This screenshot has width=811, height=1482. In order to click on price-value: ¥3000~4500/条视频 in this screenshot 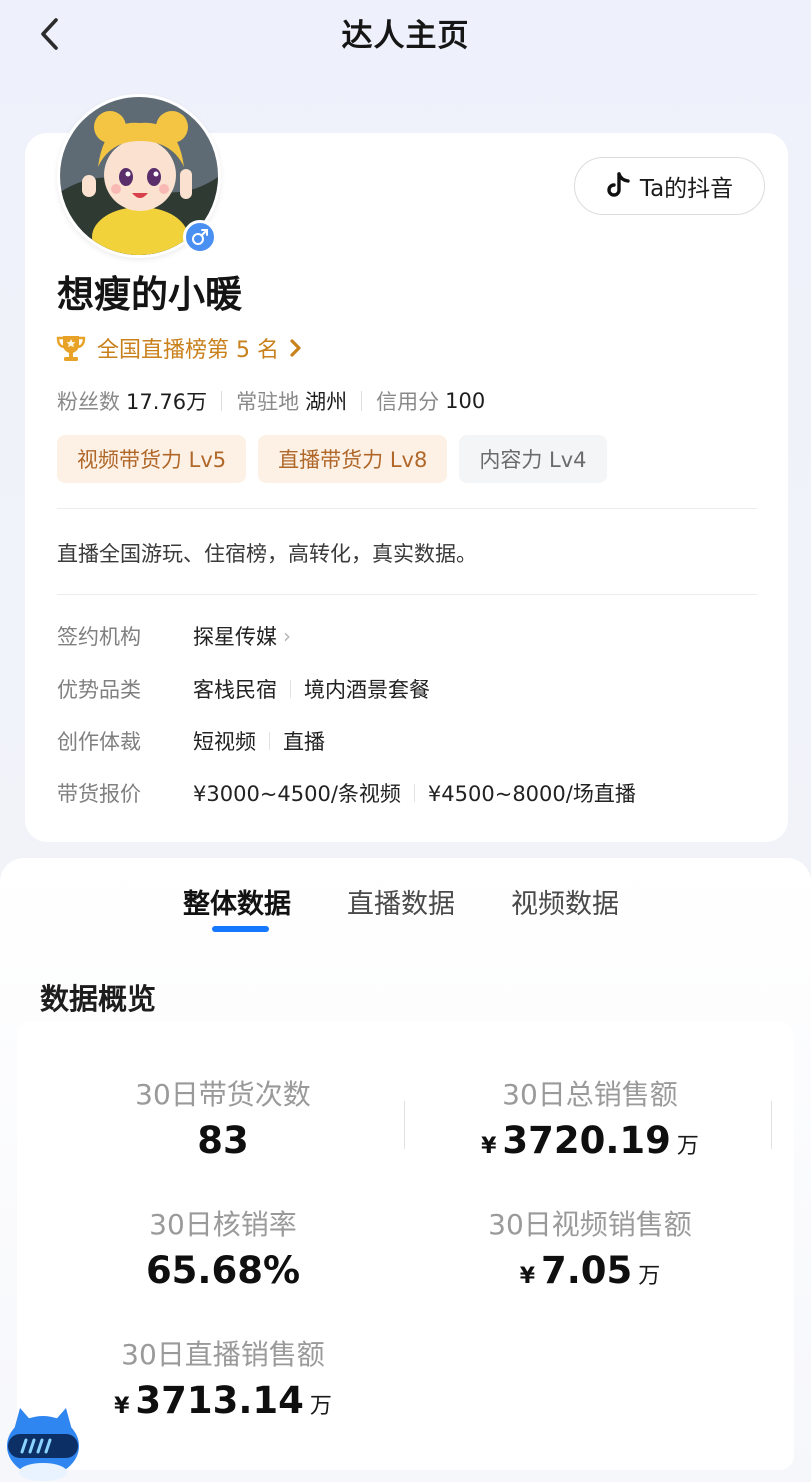, I will do `click(297, 794)`.